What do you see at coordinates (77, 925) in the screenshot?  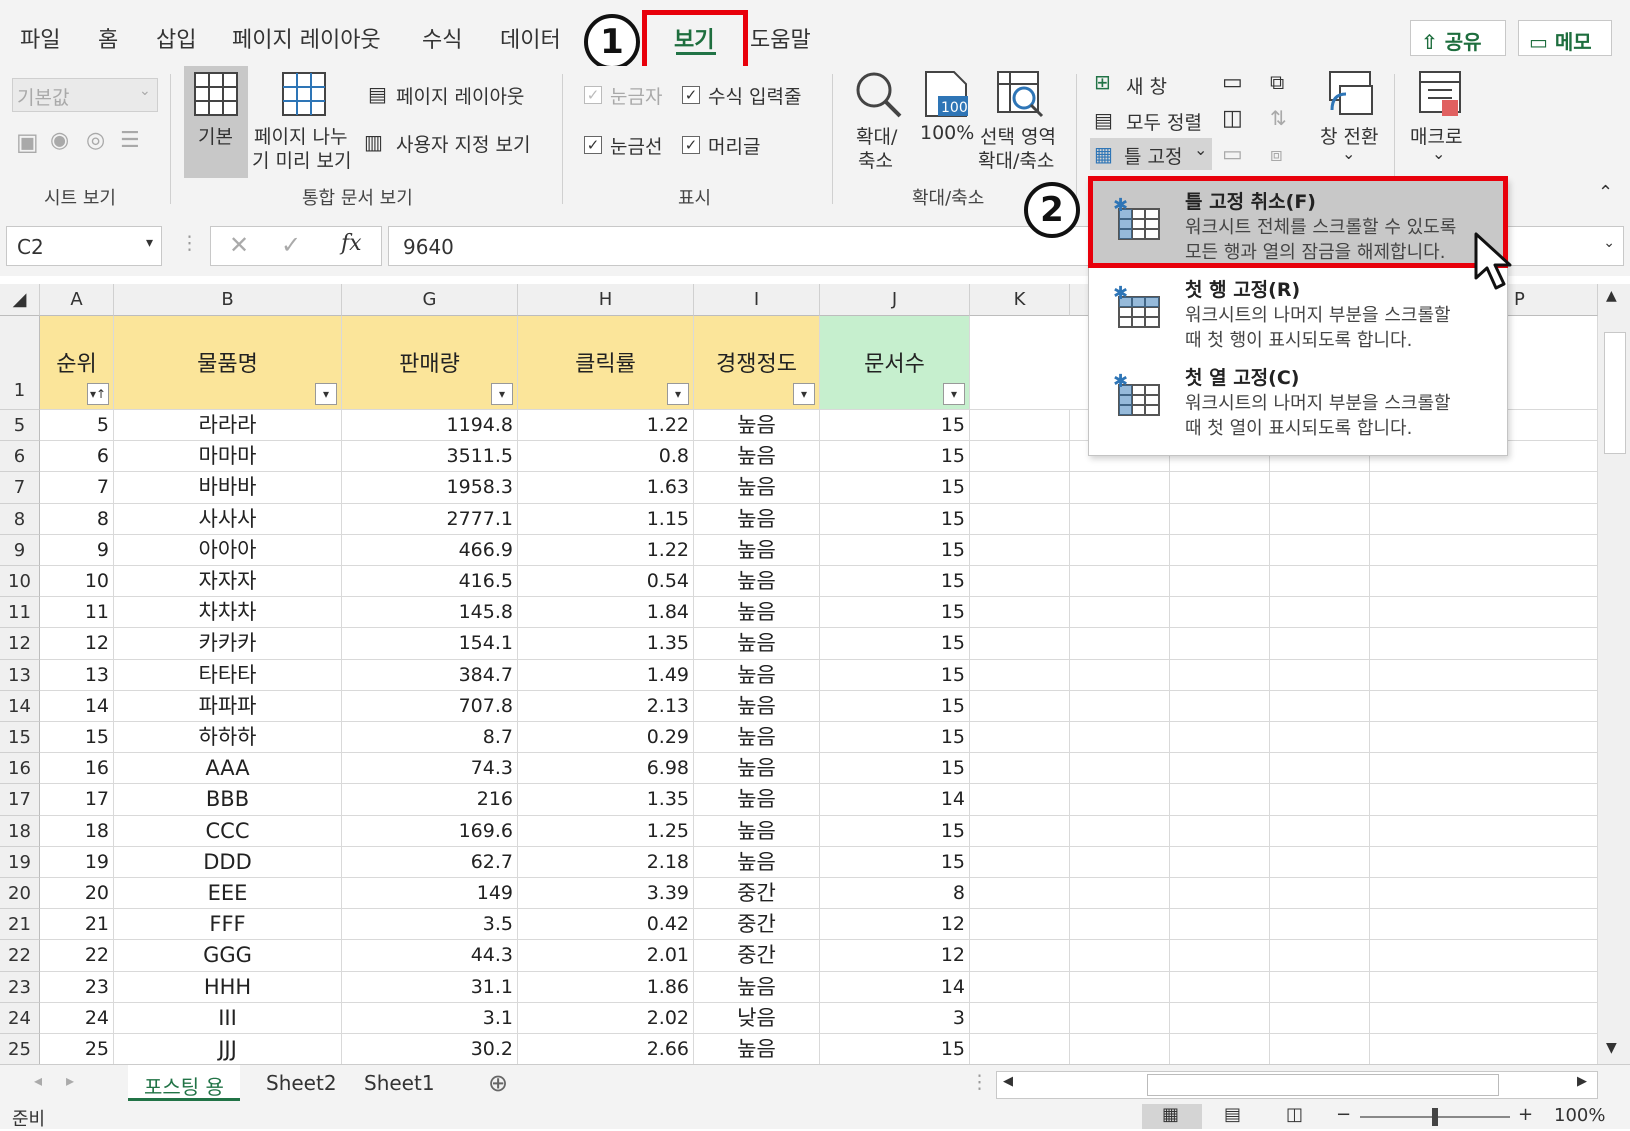 I see `cell-rank: 21` at bounding box center [77, 925].